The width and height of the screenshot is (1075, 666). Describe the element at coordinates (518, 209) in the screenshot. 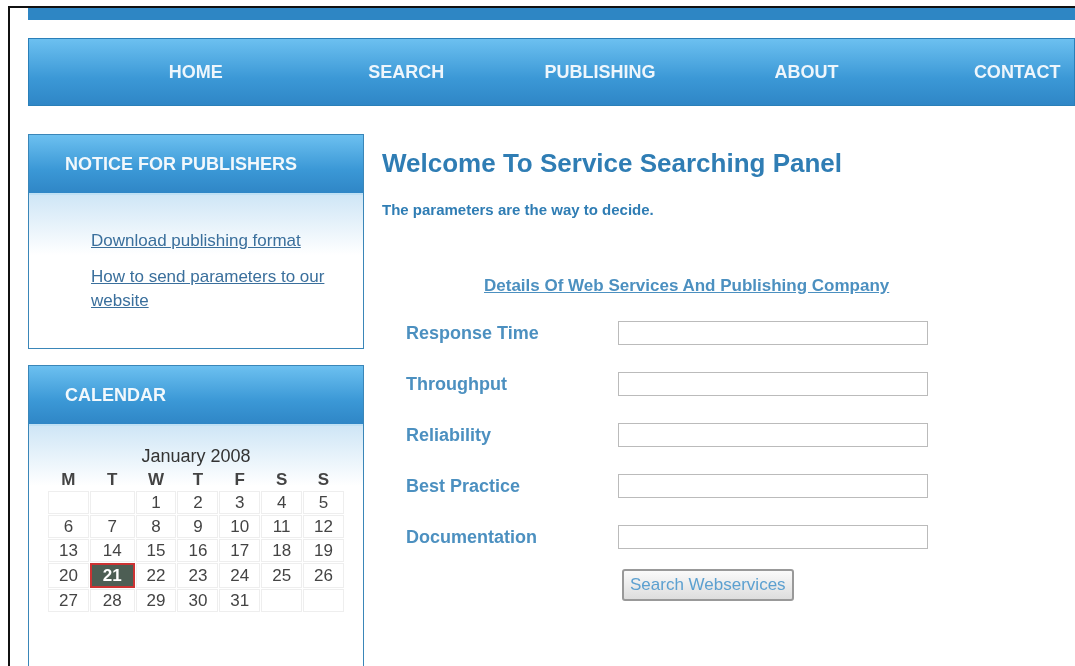

I see `intro-text: The parameters are the way to decide.` at that location.